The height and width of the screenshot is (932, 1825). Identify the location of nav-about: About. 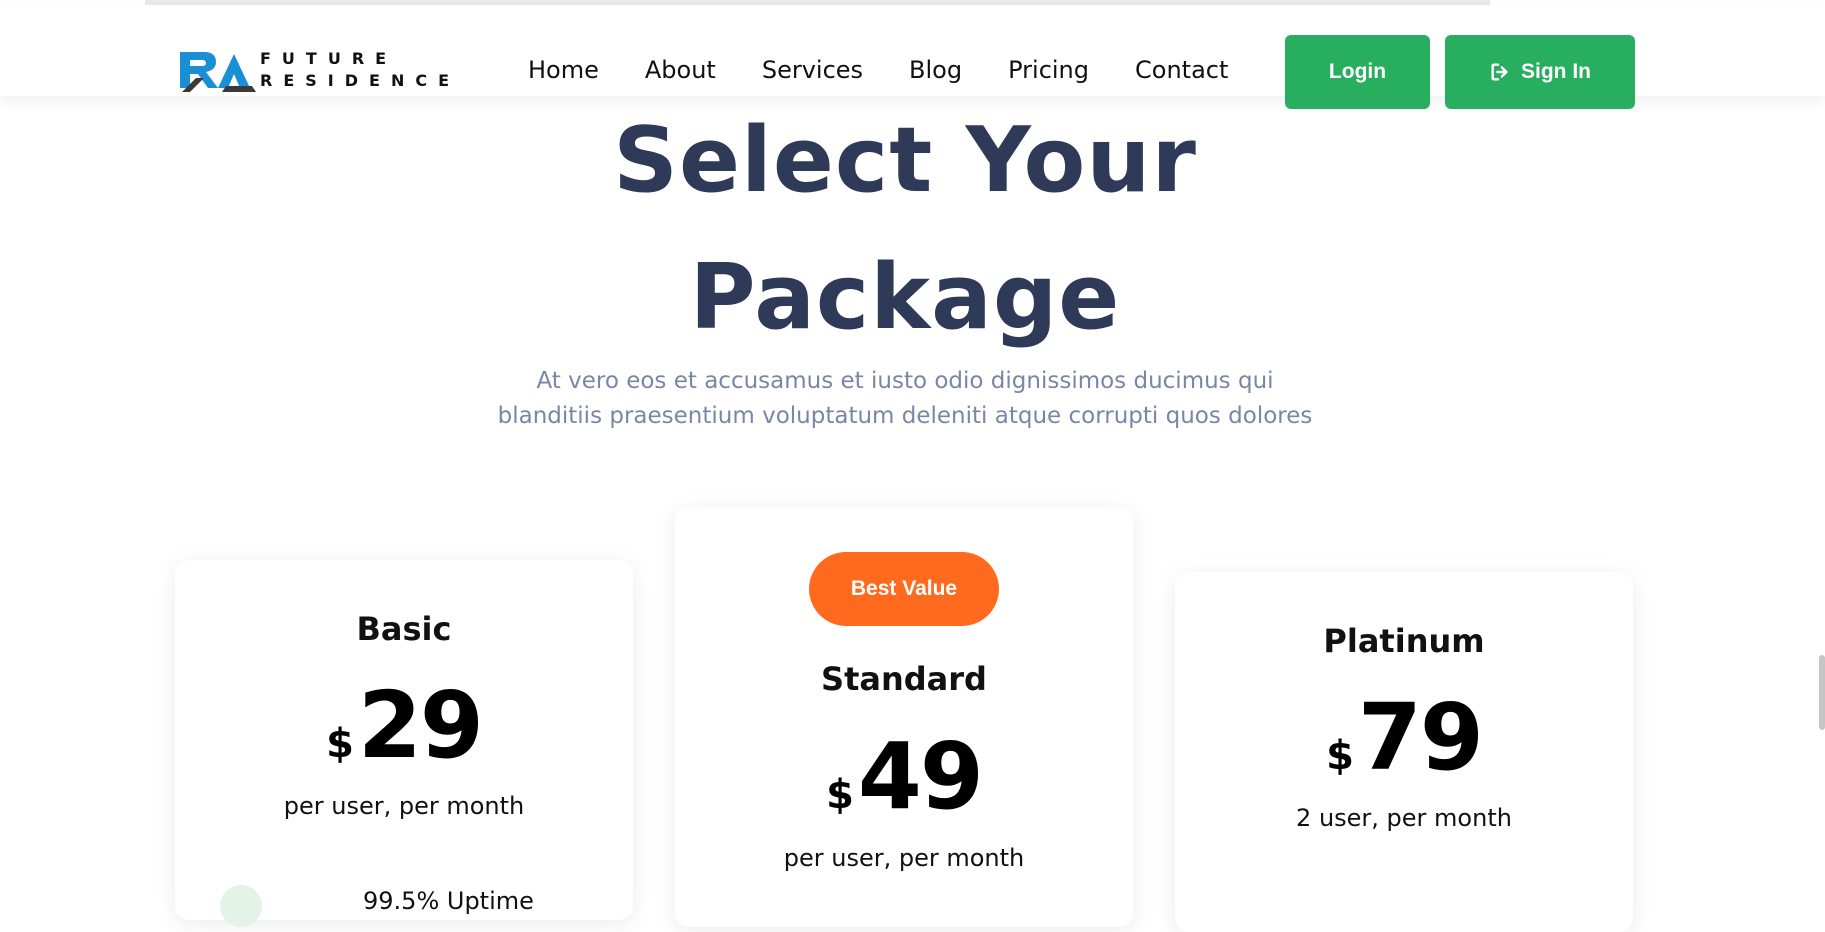
(680, 70).